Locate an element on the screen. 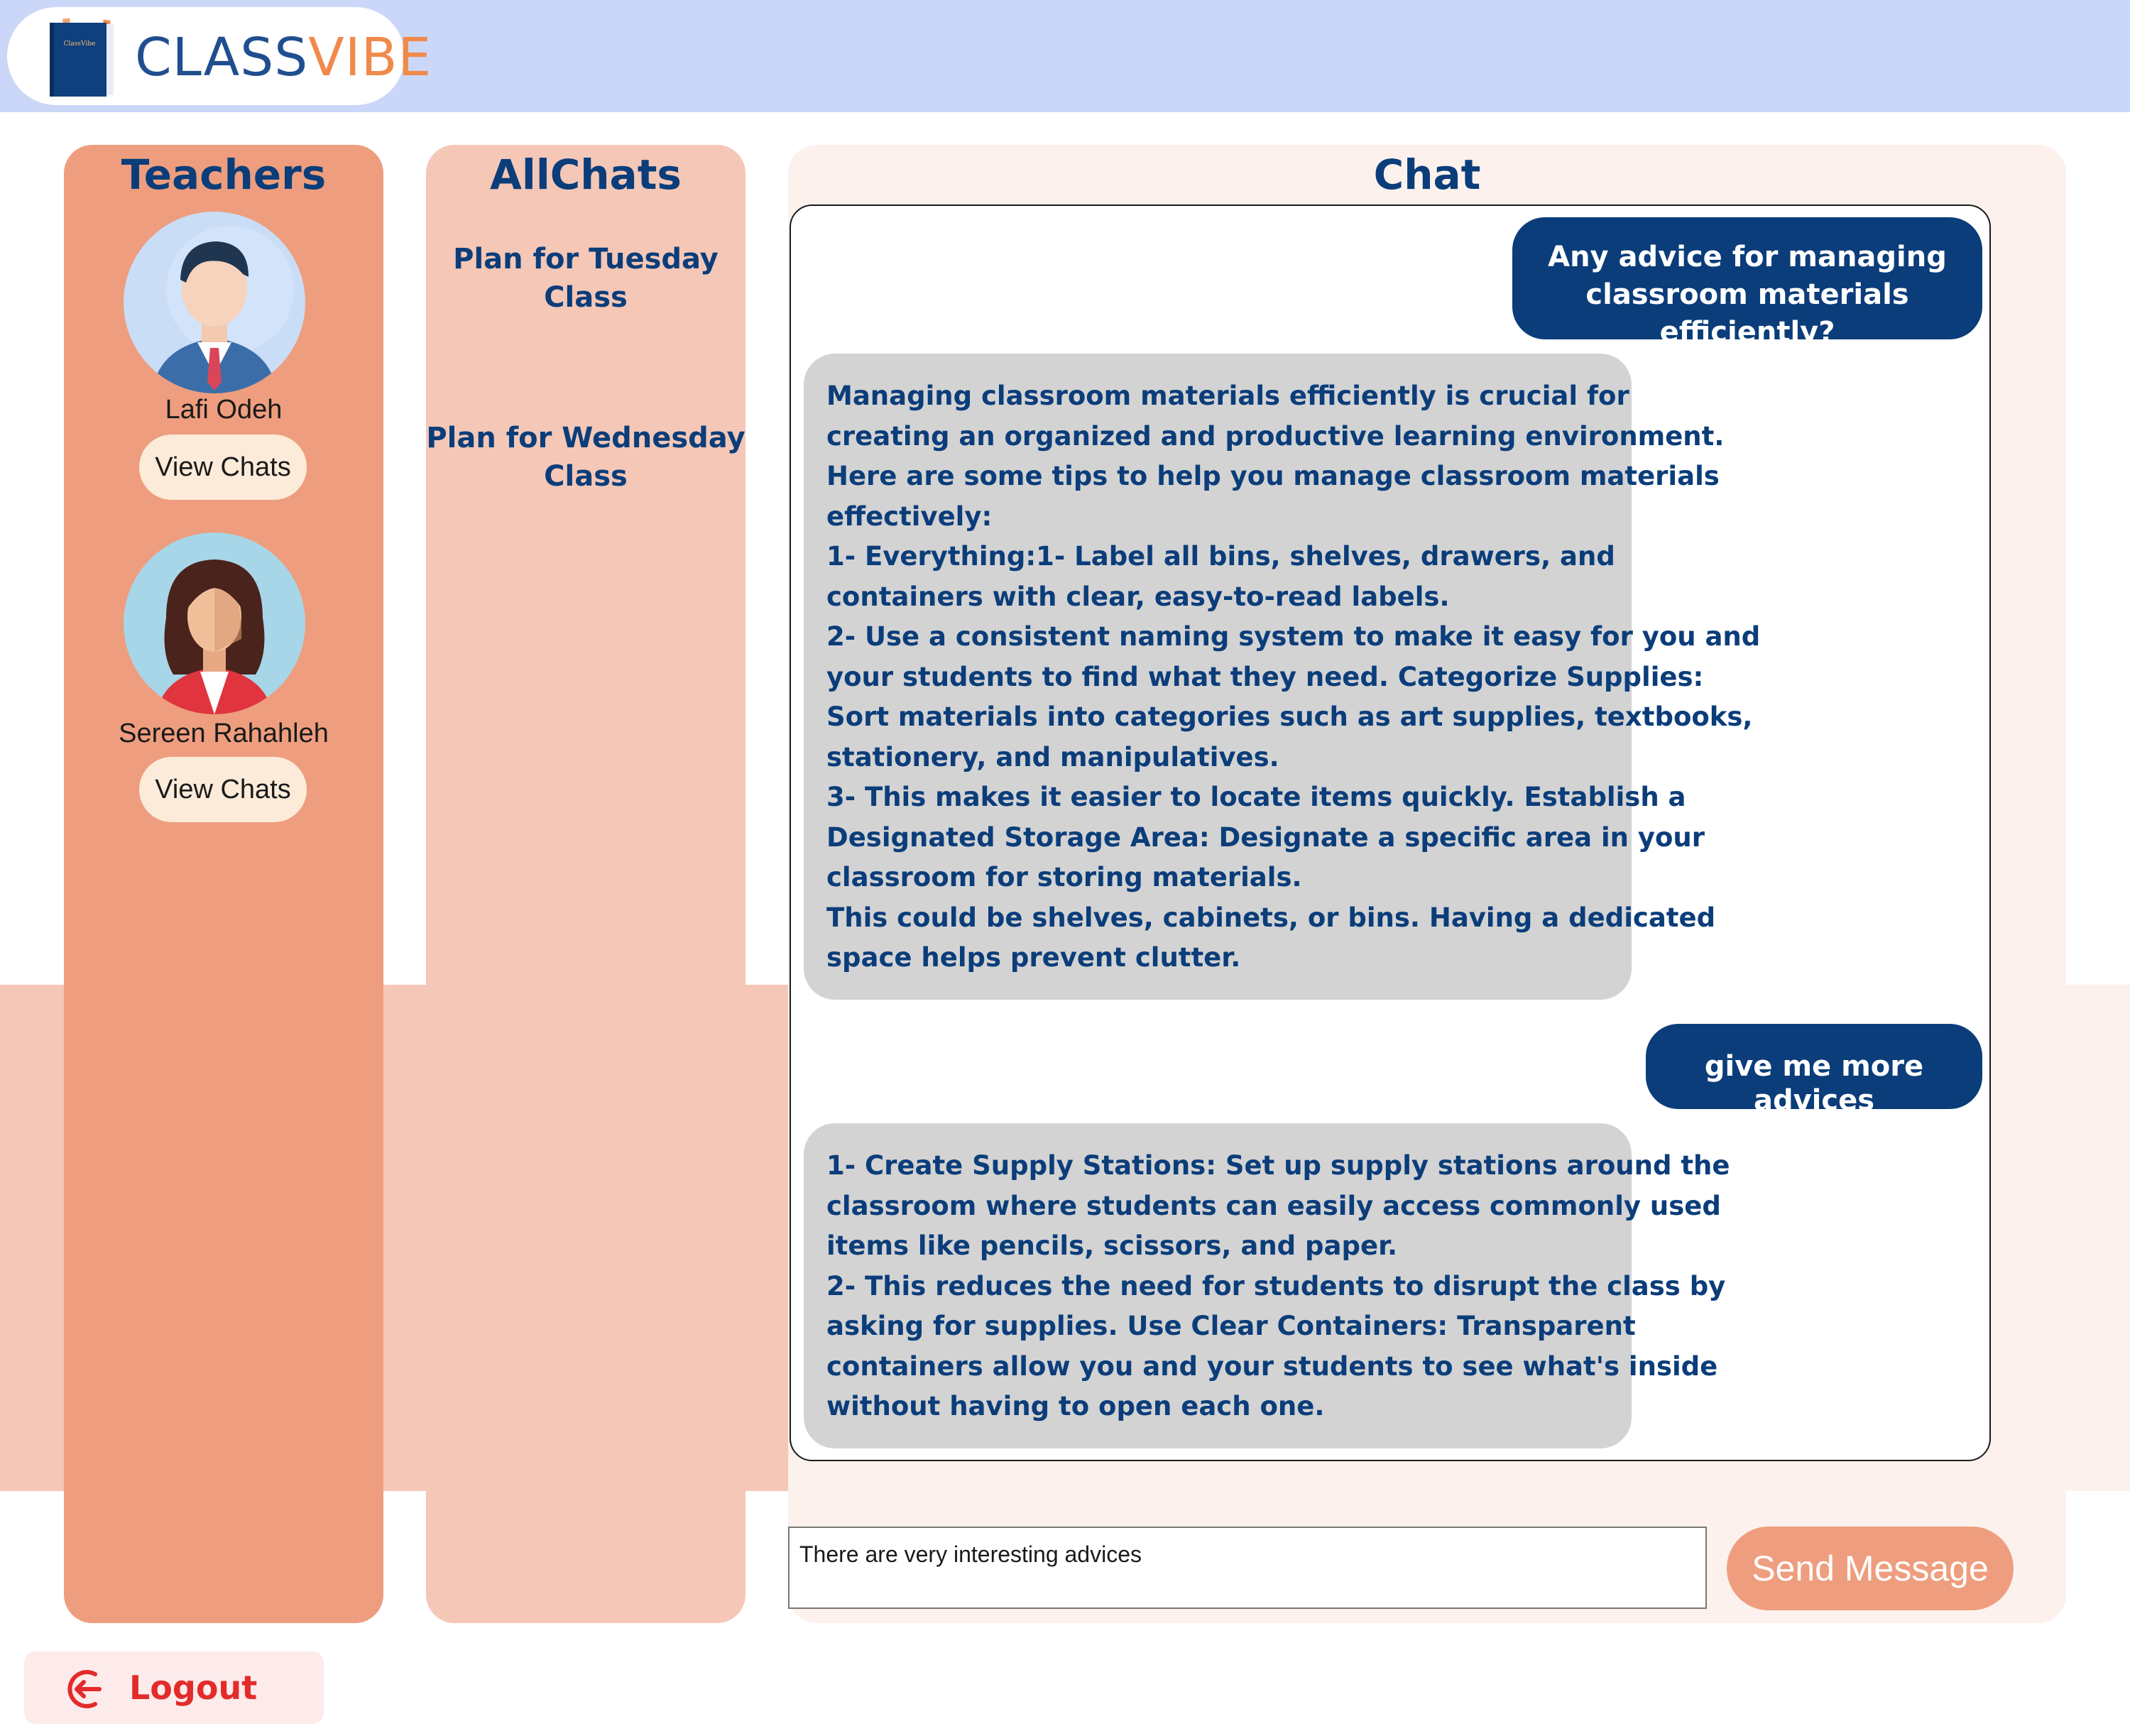 The image size is (2130, 1736). allchats-title: AllChats is located at coordinates (586, 175).